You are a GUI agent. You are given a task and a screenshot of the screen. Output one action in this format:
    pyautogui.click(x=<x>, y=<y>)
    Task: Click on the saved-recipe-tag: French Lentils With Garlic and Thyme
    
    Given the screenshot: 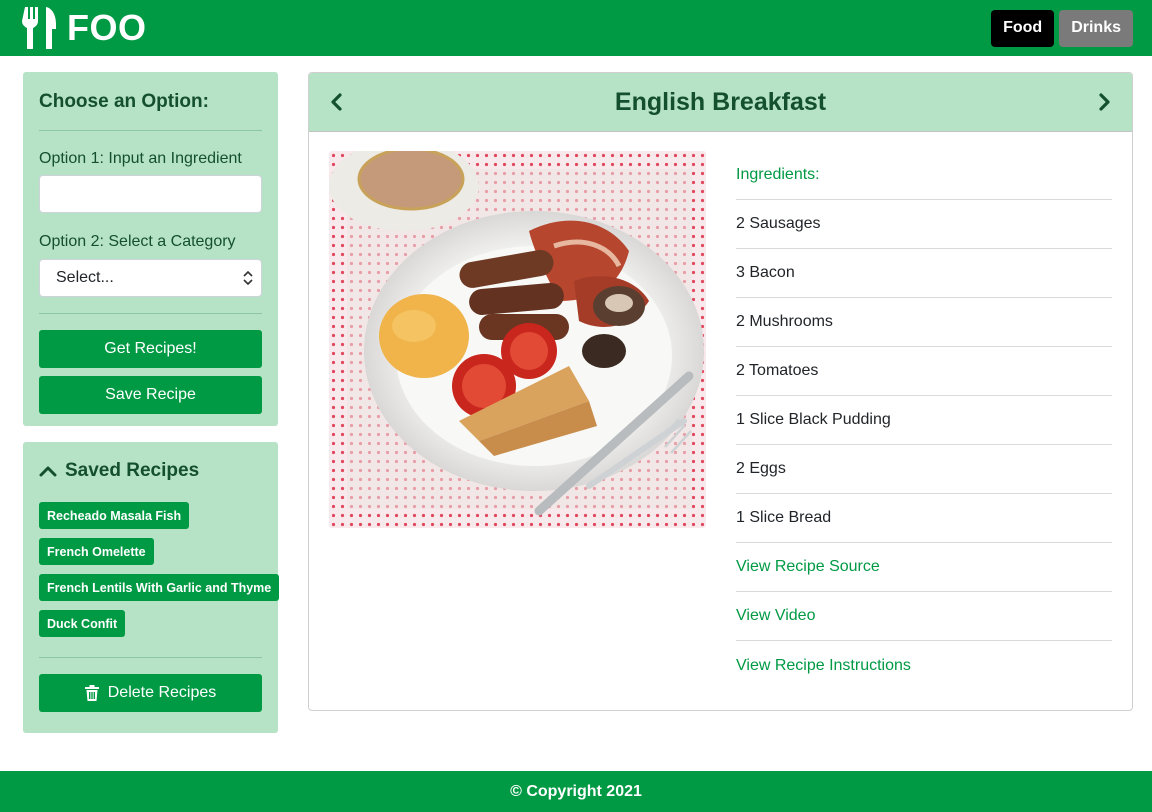 What is the action you would take?
    pyautogui.click(x=159, y=587)
    